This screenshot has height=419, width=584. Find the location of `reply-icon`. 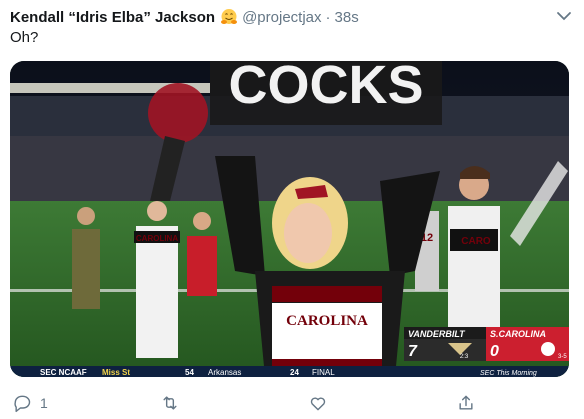

reply-icon is located at coordinates (22, 404).